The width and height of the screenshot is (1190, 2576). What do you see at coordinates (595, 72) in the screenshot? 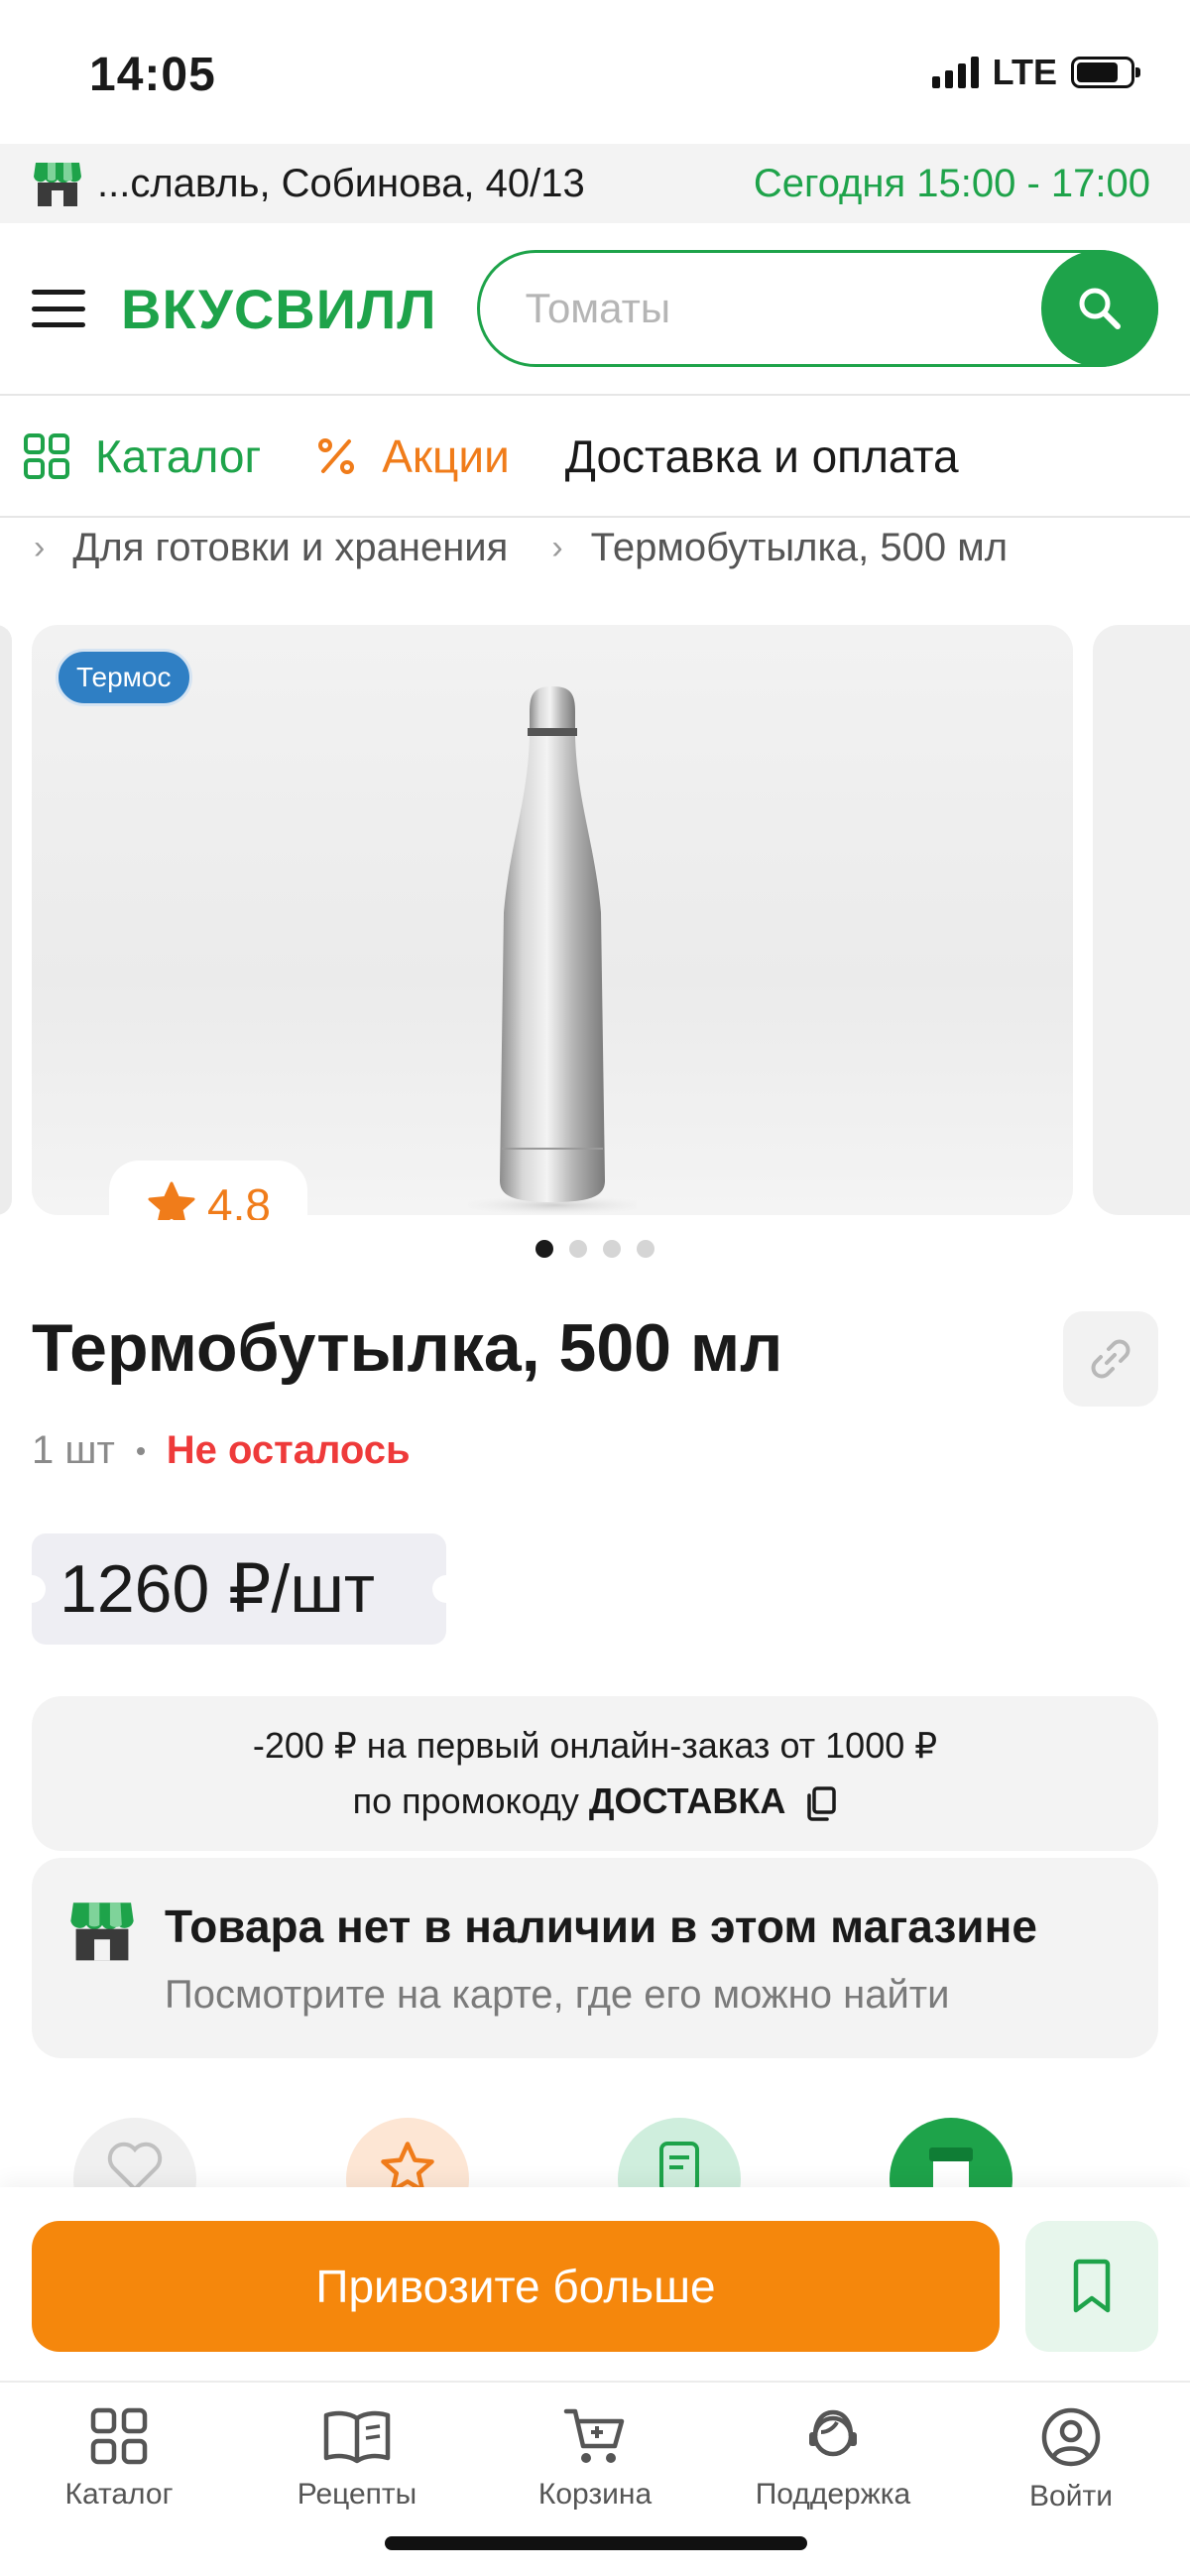
I see `status-bar: 14:05 LTE` at bounding box center [595, 72].